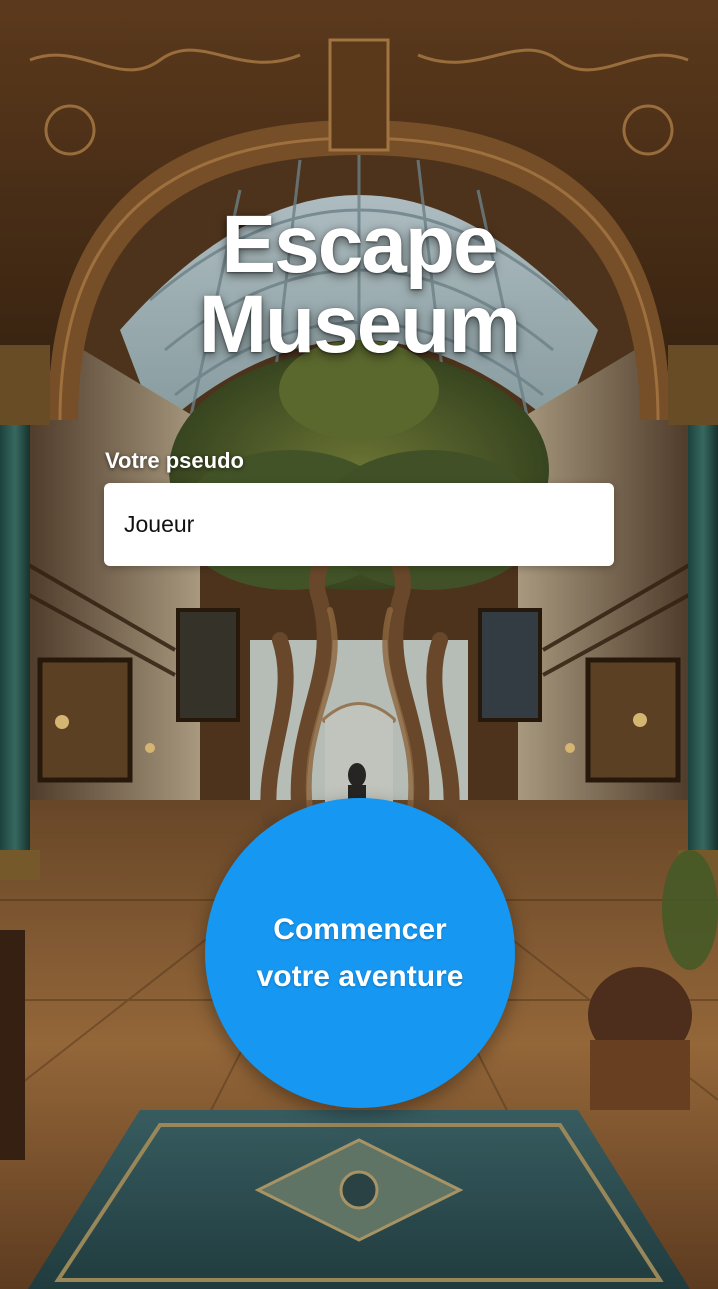  What do you see at coordinates (359, 244) in the screenshot?
I see `app-title-line-1: Escape` at bounding box center [359, 244].